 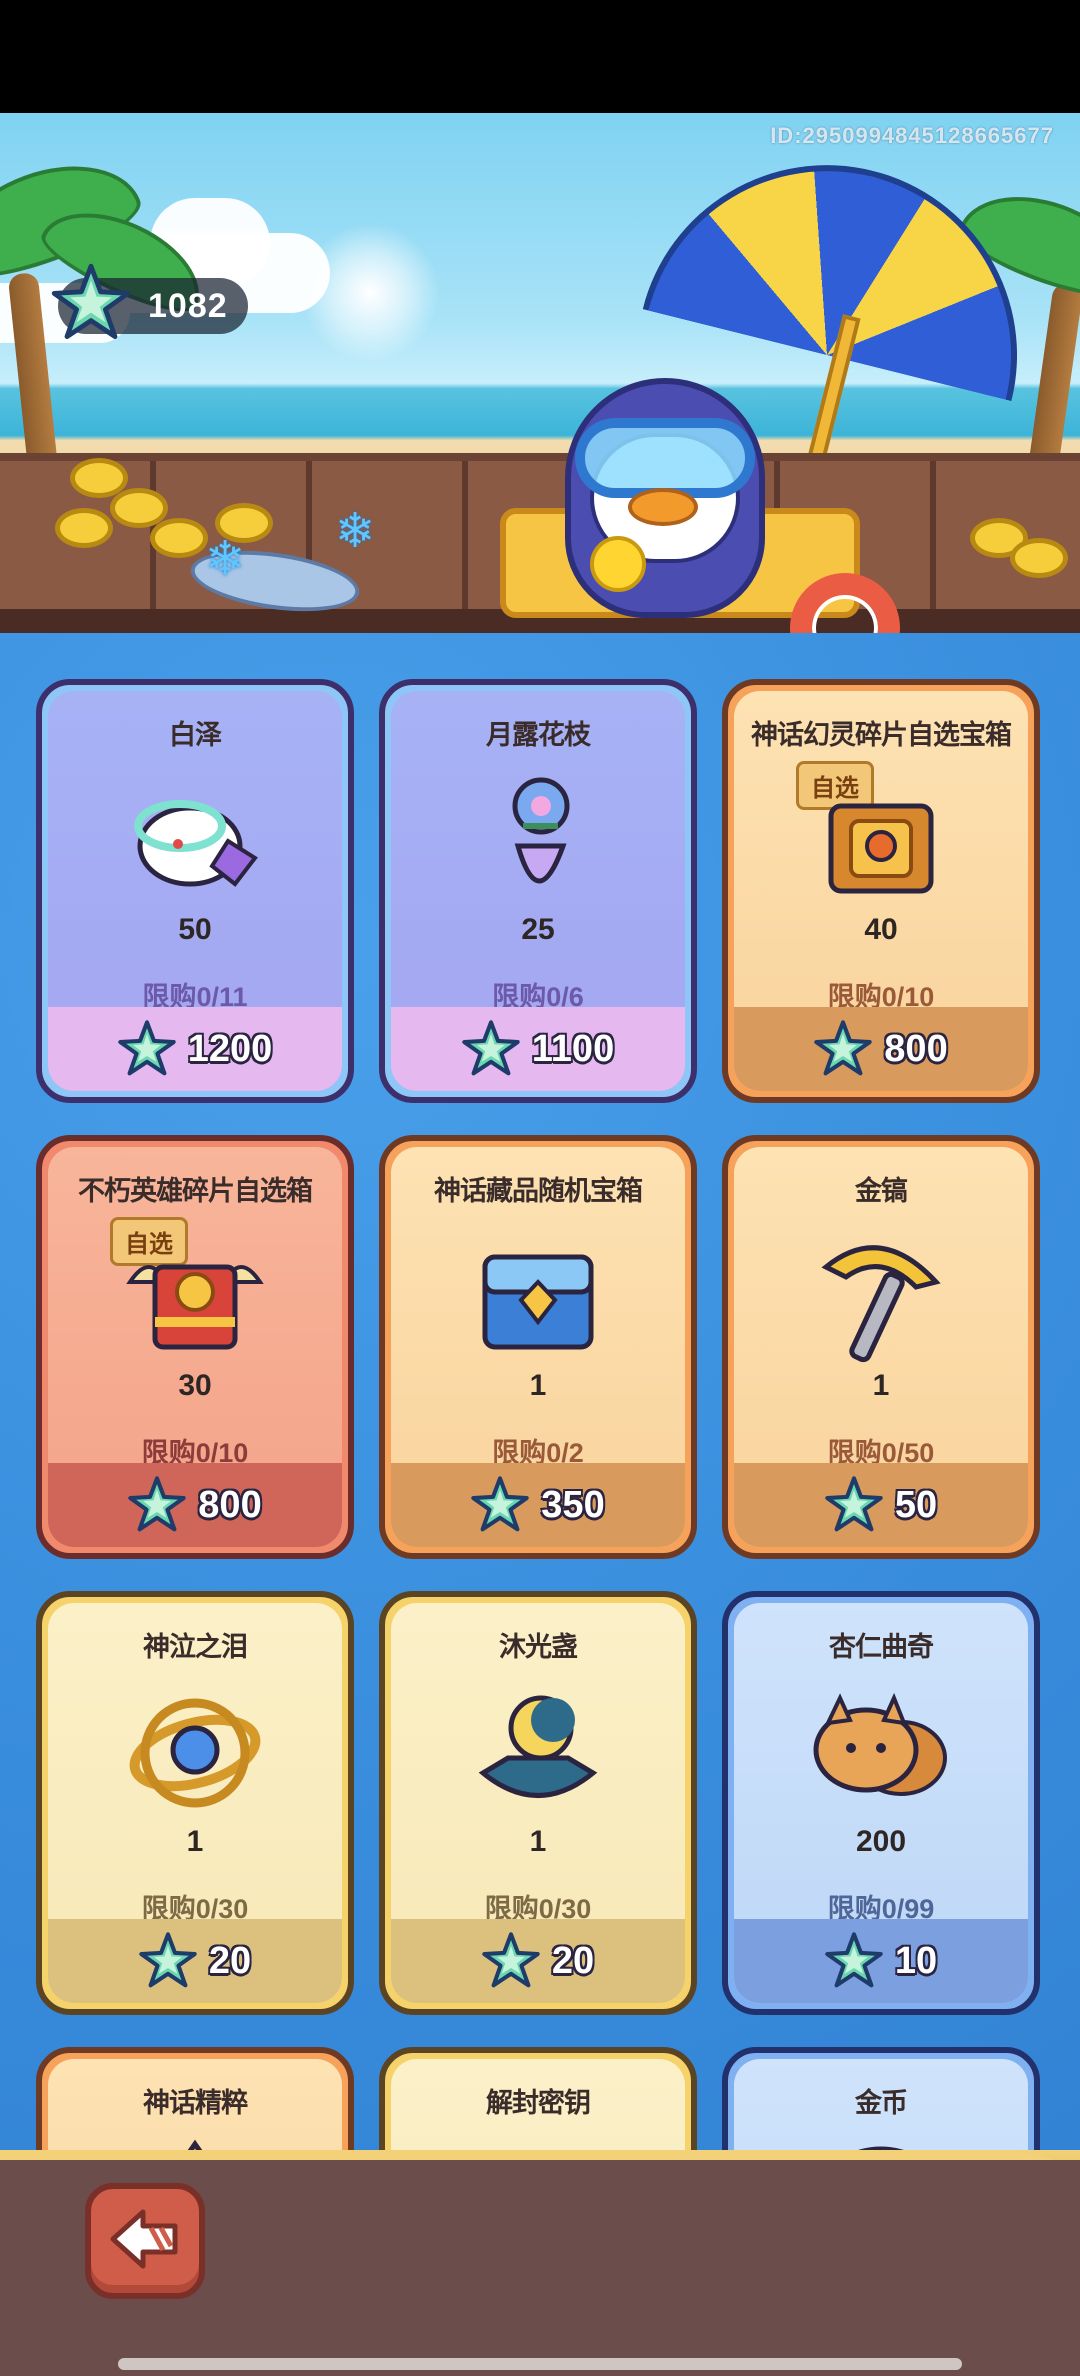 I want to click on price-button: 10, so click(x=881, y=1961).